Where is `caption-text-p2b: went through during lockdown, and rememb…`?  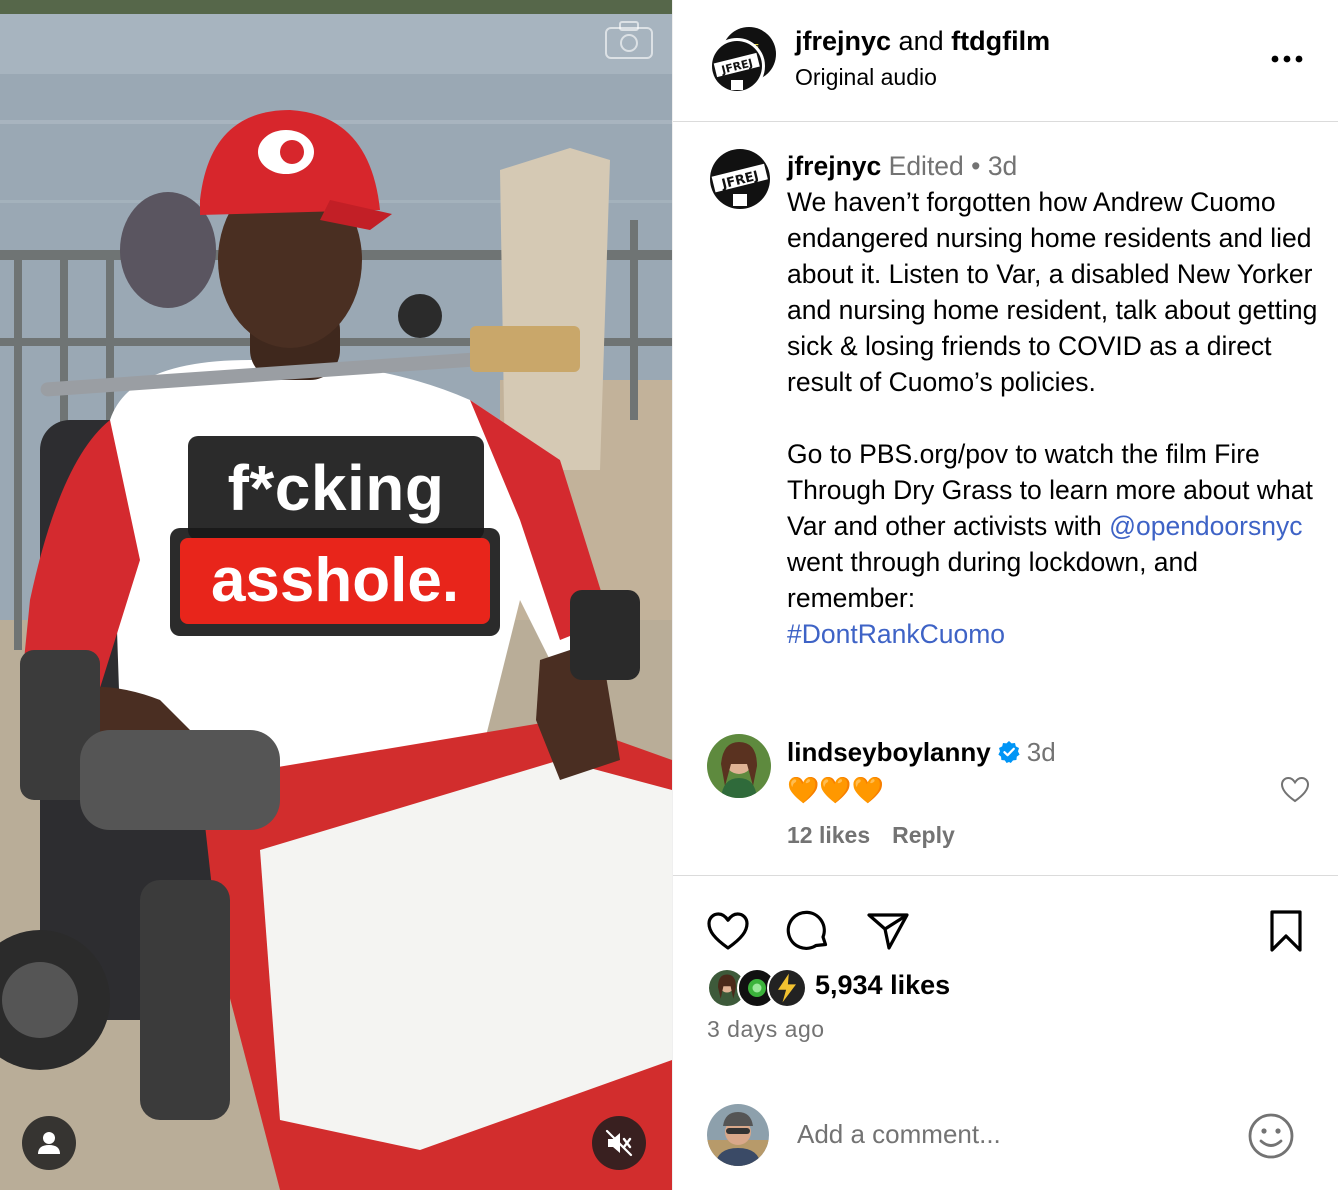
caption-text-p2b: went through during lockdown, and rememb… is located at coordinates (993, 580).